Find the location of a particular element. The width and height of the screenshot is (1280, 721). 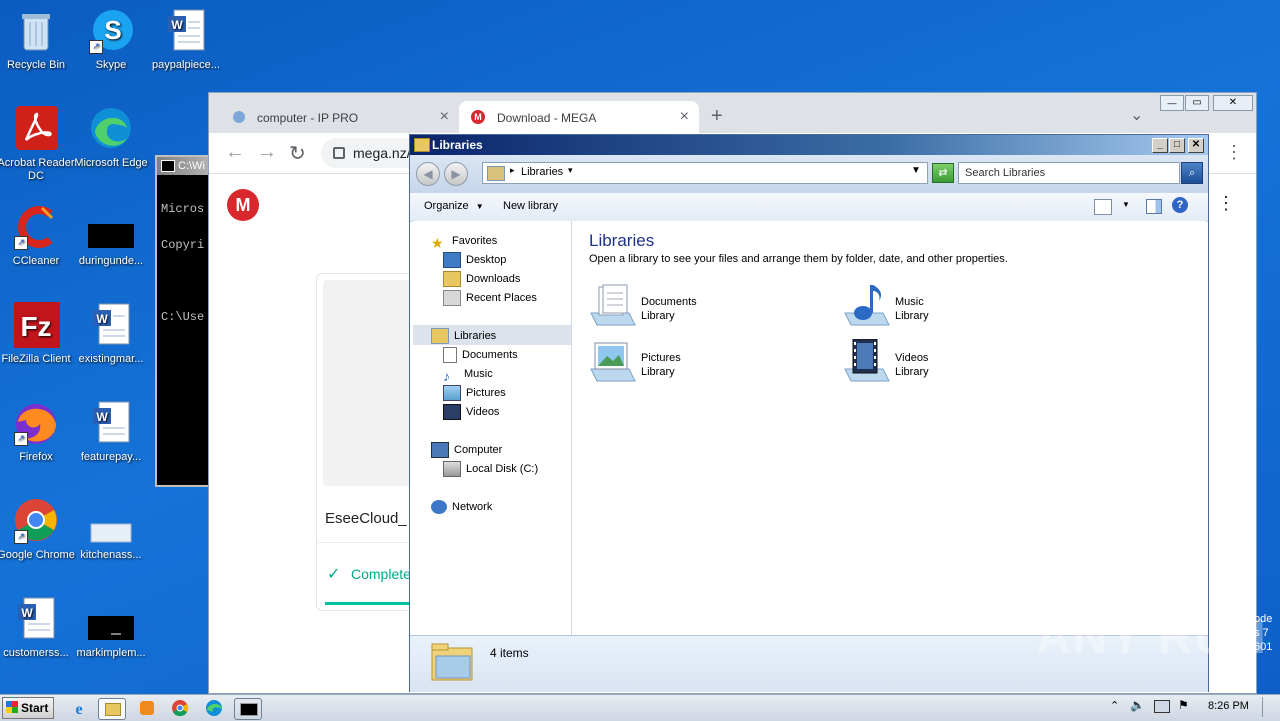

tab-title: computer - IP PRO is located at coordinates (308, 118).